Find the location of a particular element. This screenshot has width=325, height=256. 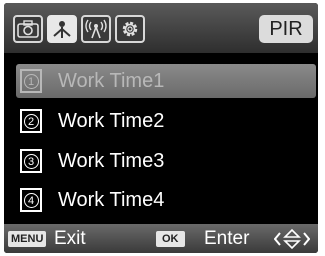

signal-tower-icon is located at coordinates (96, 29).